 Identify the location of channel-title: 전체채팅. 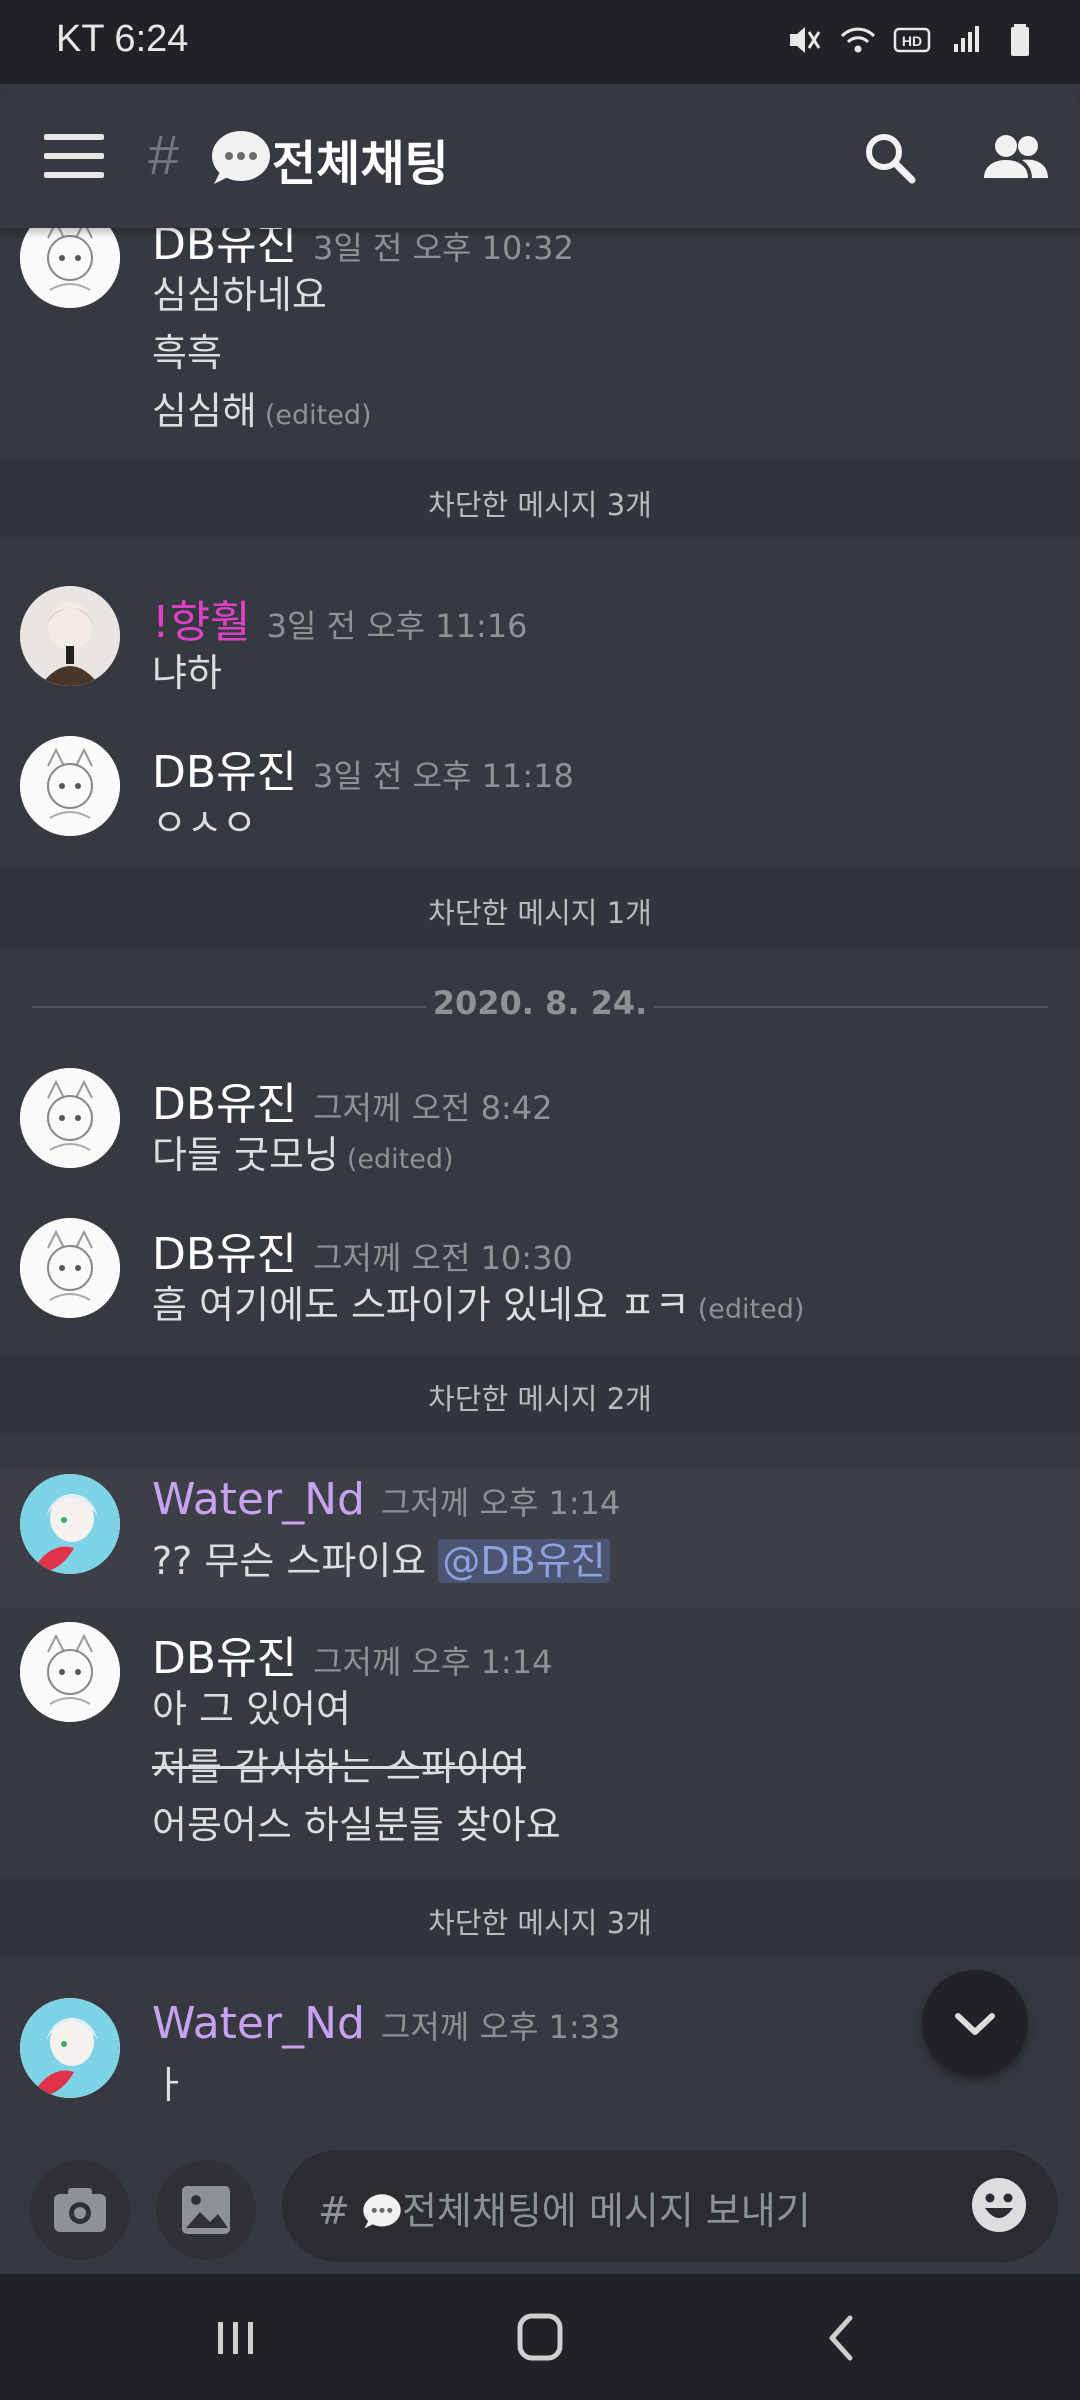
(360, 164).